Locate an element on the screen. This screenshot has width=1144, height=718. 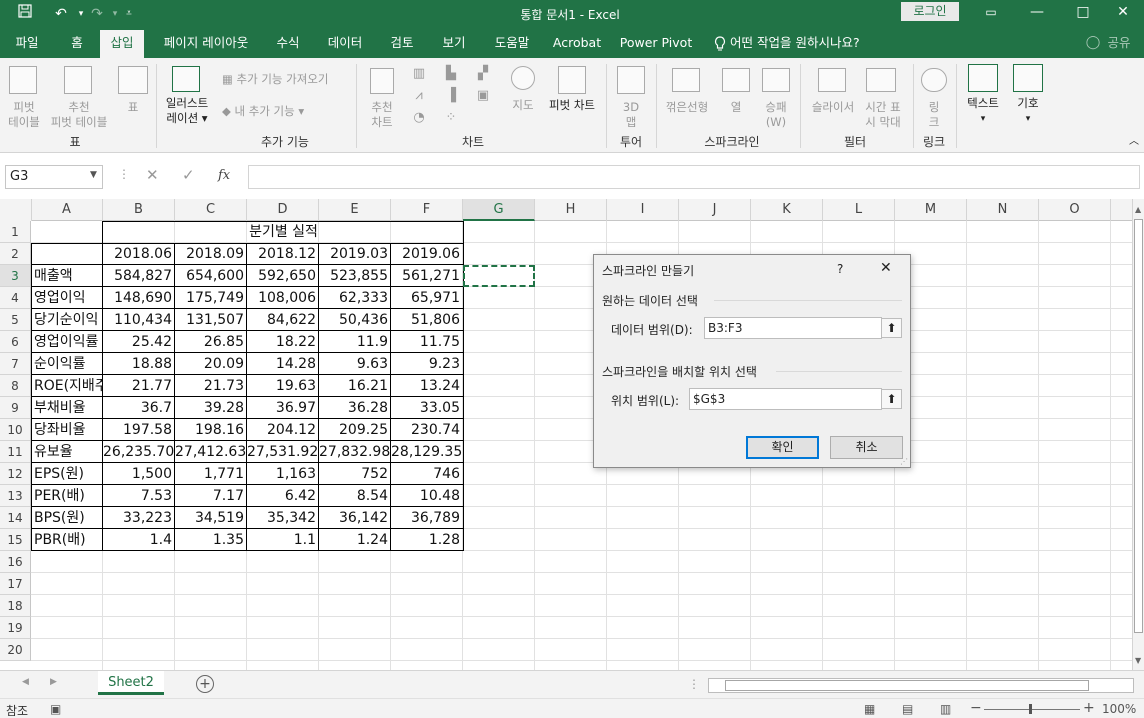
data-cell: 8.54 is located at coordinates (355, 496).